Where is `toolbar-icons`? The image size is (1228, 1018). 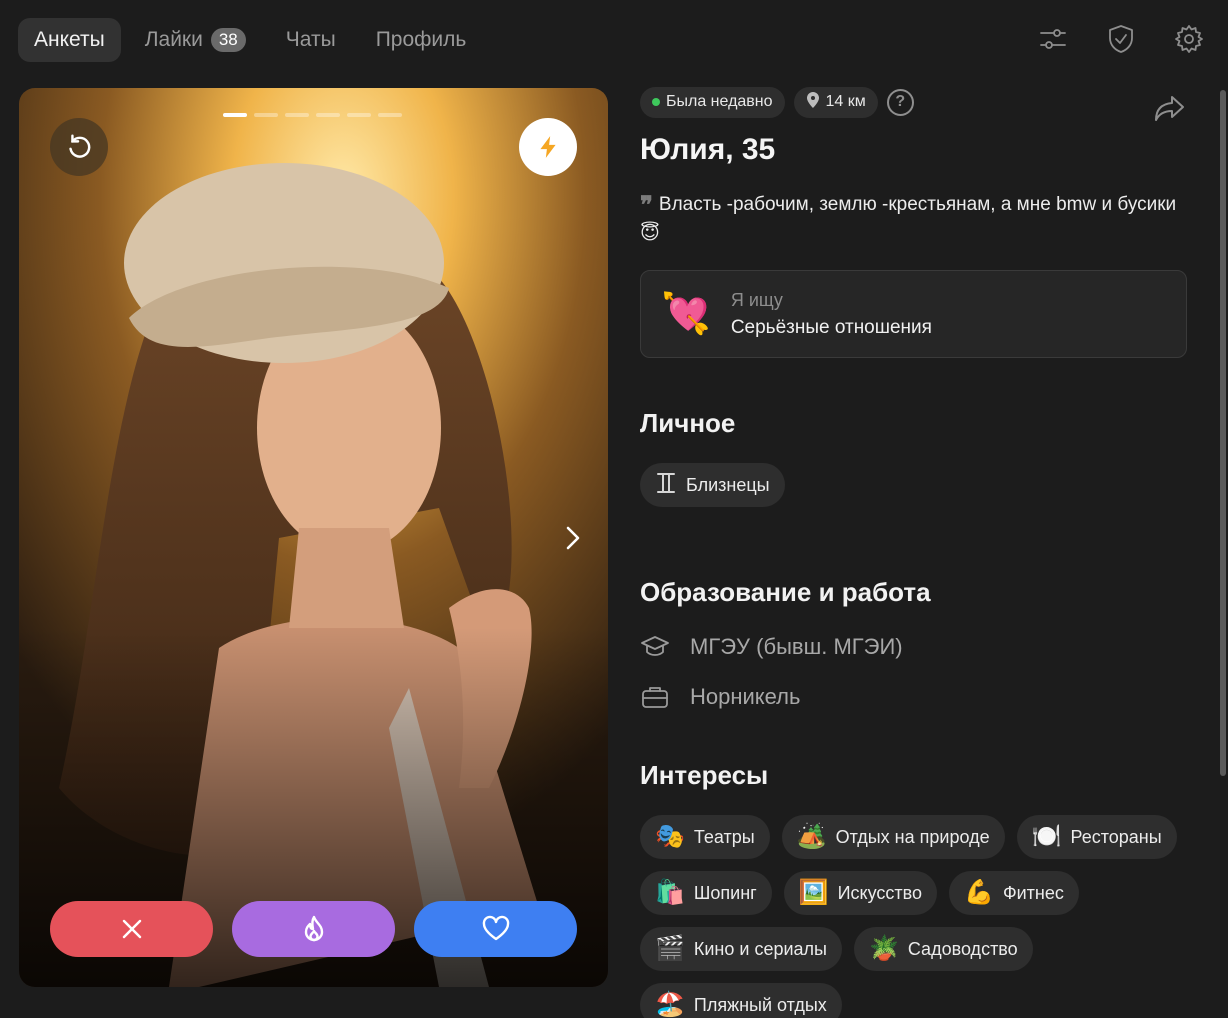
toolbar-icons is located at coordinates (1121, 39).